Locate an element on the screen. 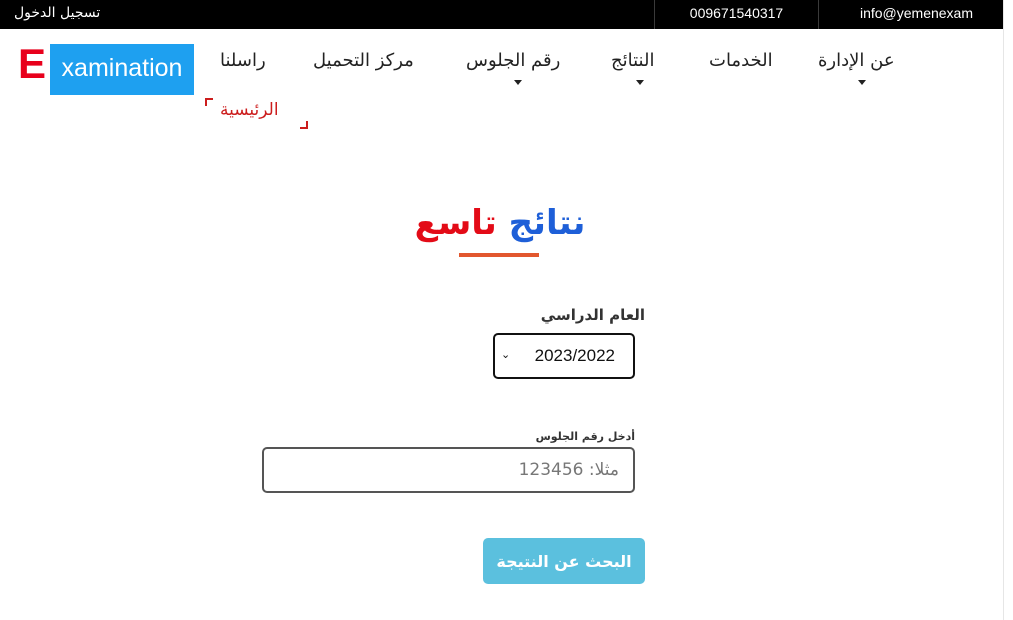  title-word-ninth: تاسع is located at coordinates (455, 223).